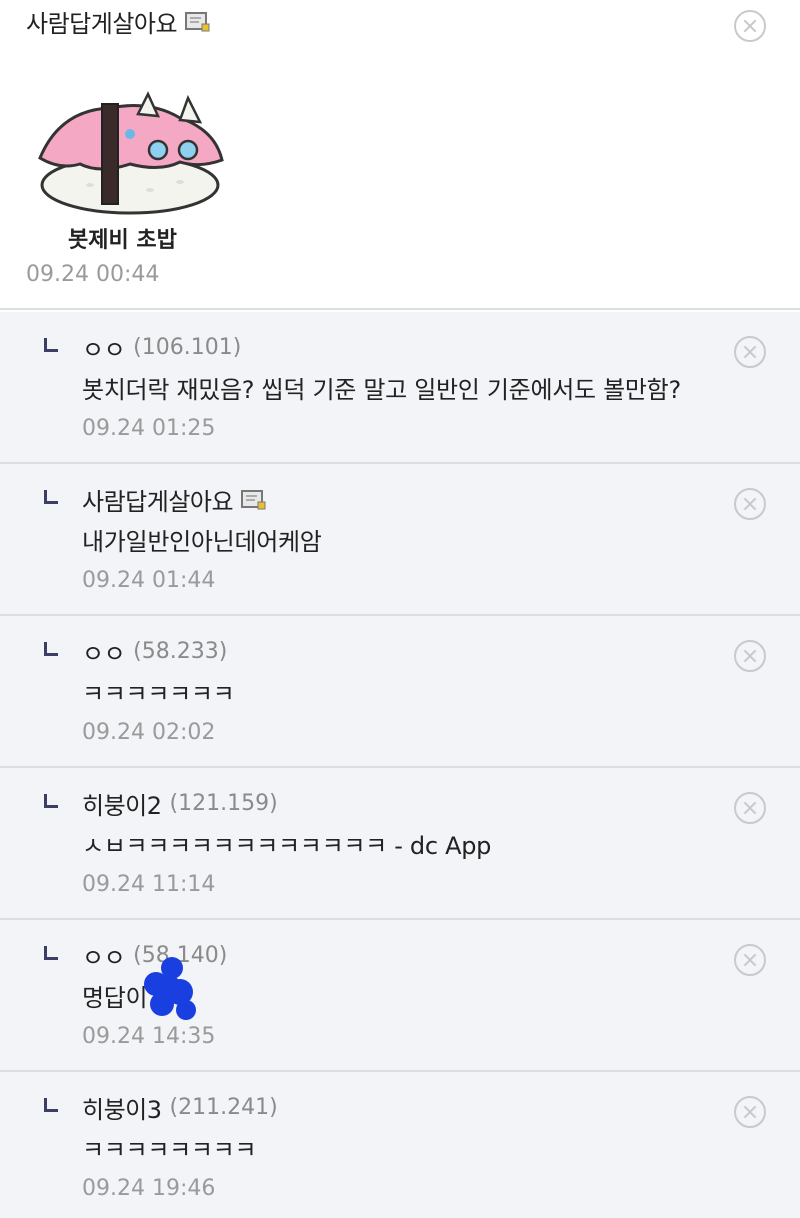  I want to click on reply-text: 봇치더락 재밌음? 씹덕 기준 말고 일반인 기준에서도 볼만함?, so click(381, 390).